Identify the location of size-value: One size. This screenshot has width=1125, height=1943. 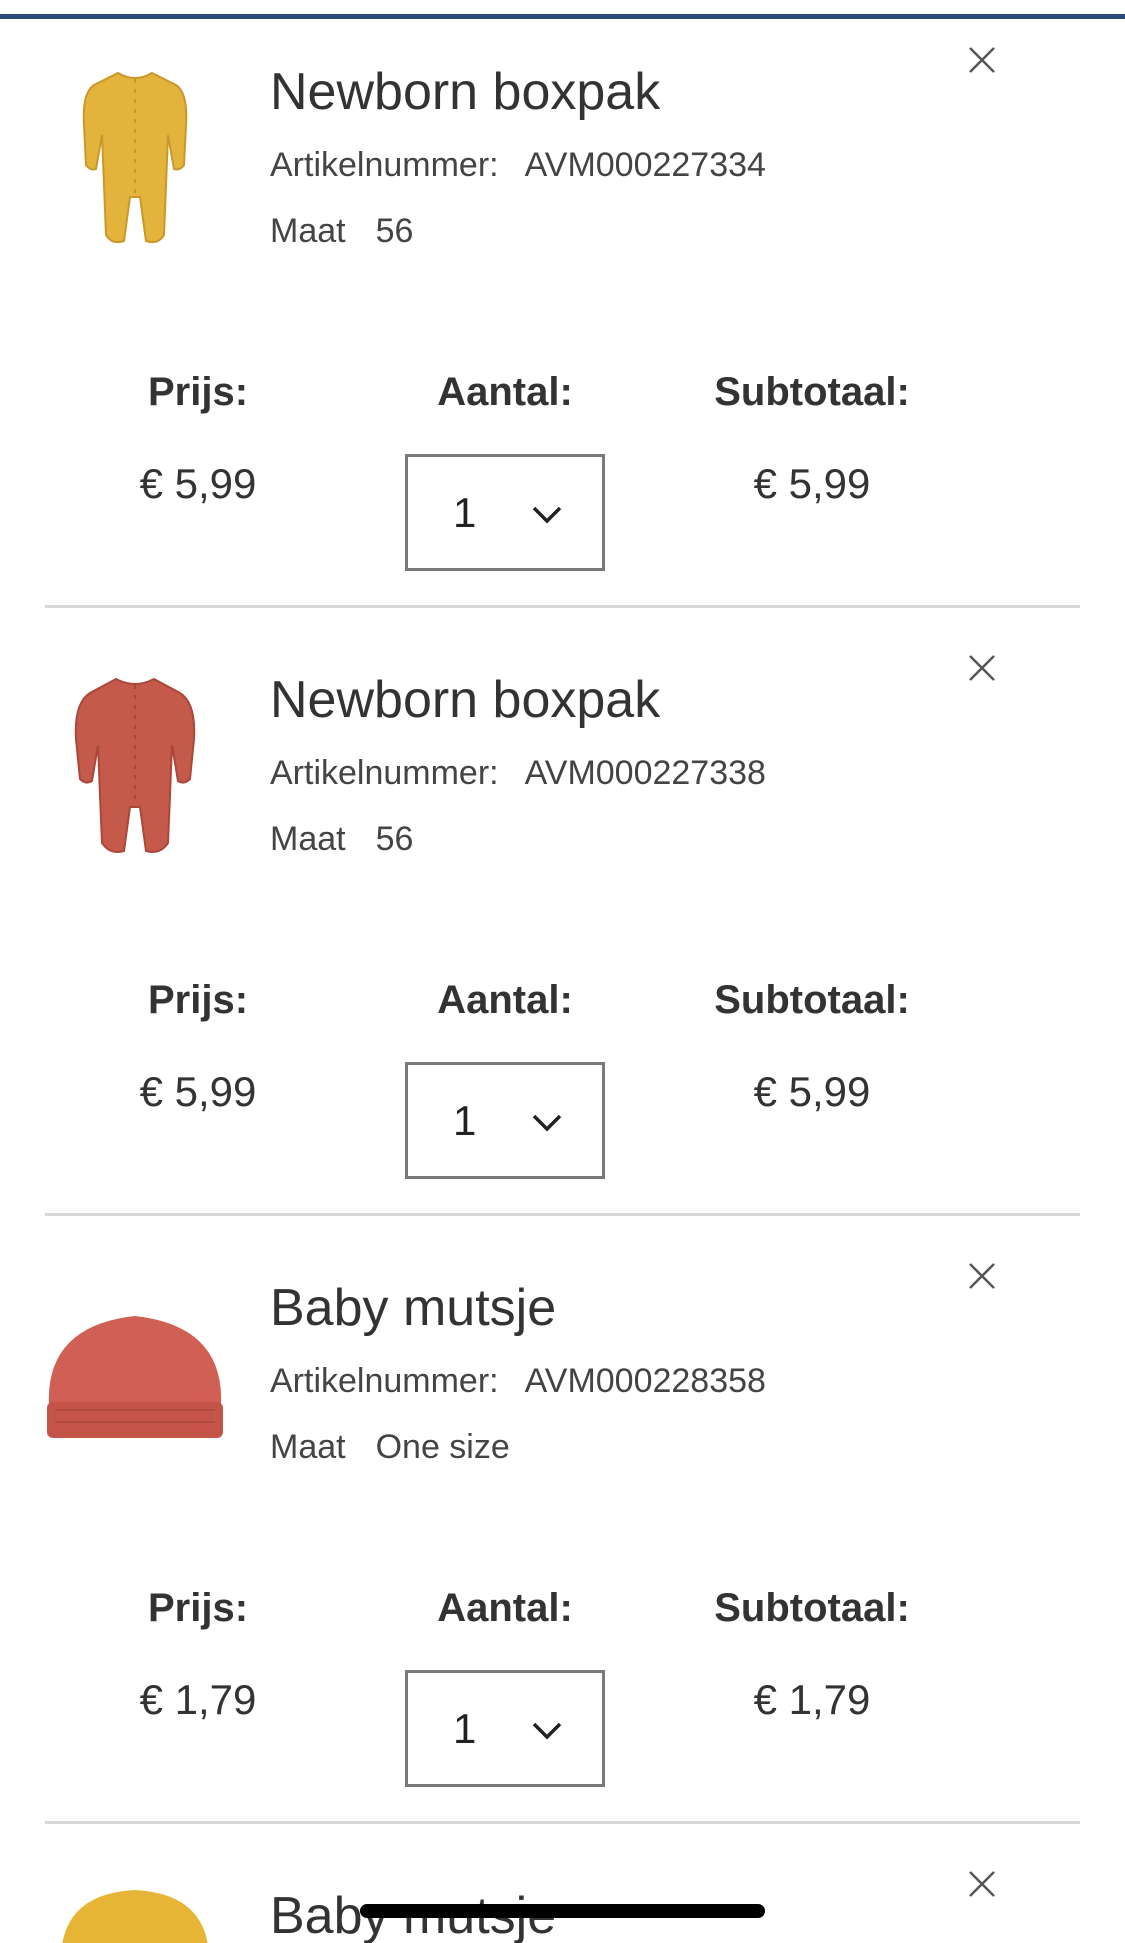
(442, 1447).